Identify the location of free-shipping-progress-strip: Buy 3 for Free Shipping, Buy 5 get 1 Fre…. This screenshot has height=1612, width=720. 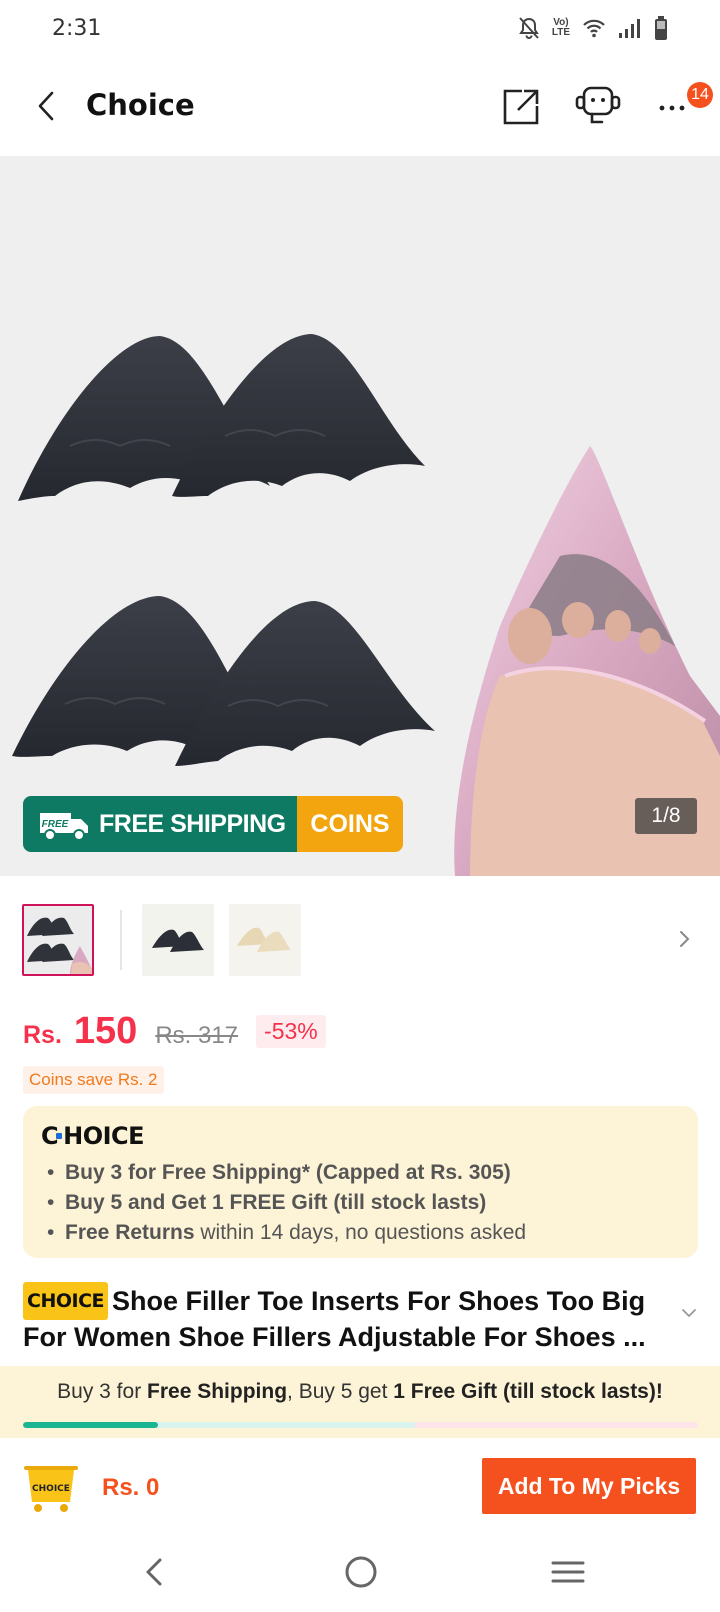
(360, 1402).